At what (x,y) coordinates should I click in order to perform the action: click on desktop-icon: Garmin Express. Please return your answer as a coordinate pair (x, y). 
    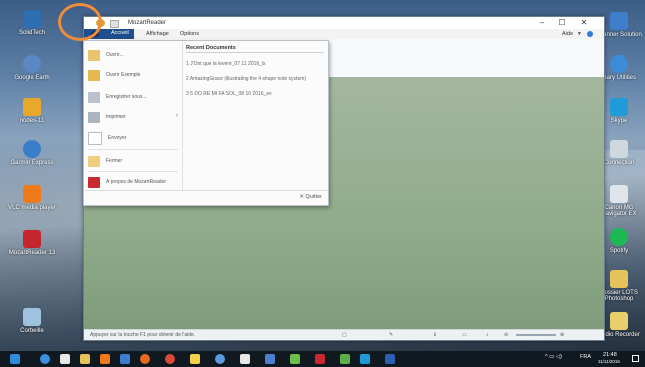
    Looking at the image, I should click on (32, 153).